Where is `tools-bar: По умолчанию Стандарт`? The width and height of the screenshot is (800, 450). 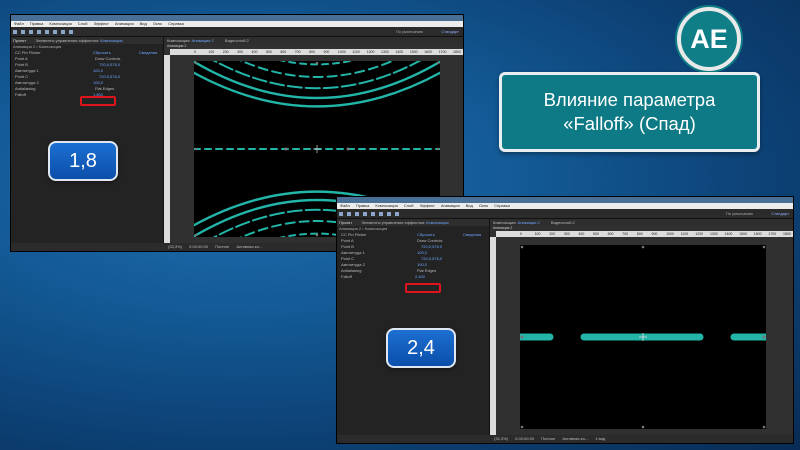 tools-bar: По умолчанию Стандарт is located at coordinates (237, 32).